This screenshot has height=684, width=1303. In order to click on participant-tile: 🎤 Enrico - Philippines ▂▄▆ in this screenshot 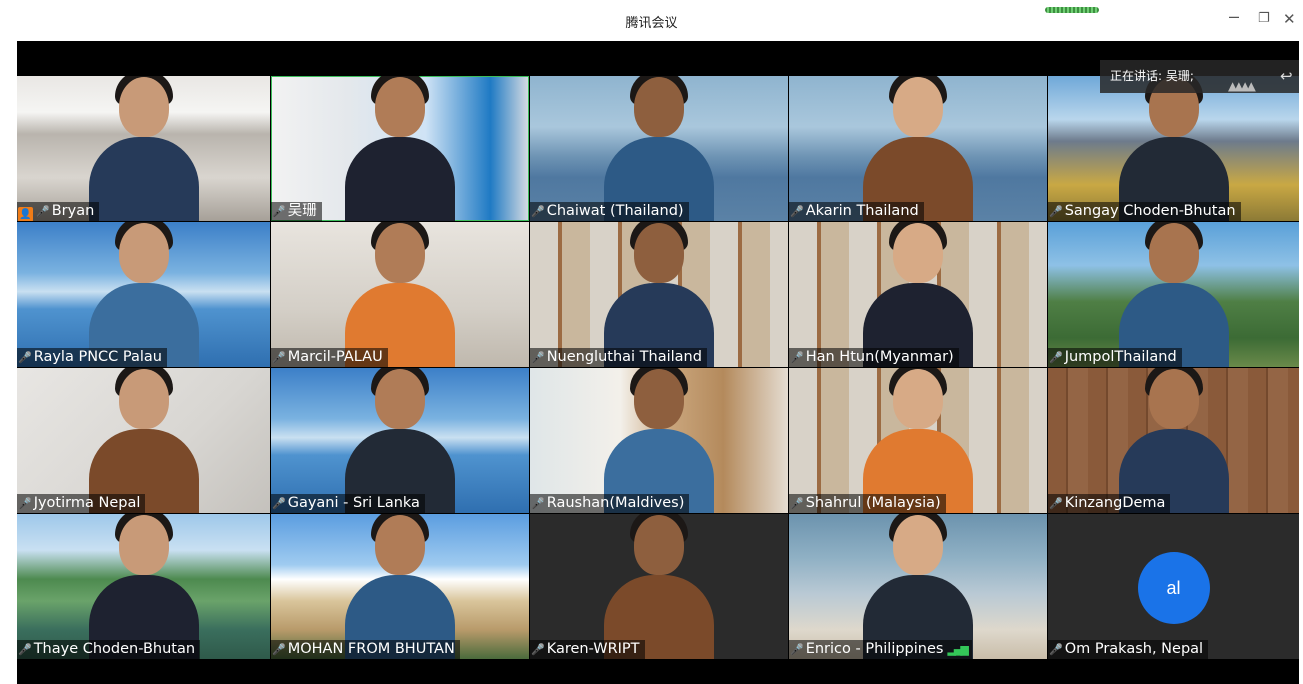, I will do `click(918, 586)`.